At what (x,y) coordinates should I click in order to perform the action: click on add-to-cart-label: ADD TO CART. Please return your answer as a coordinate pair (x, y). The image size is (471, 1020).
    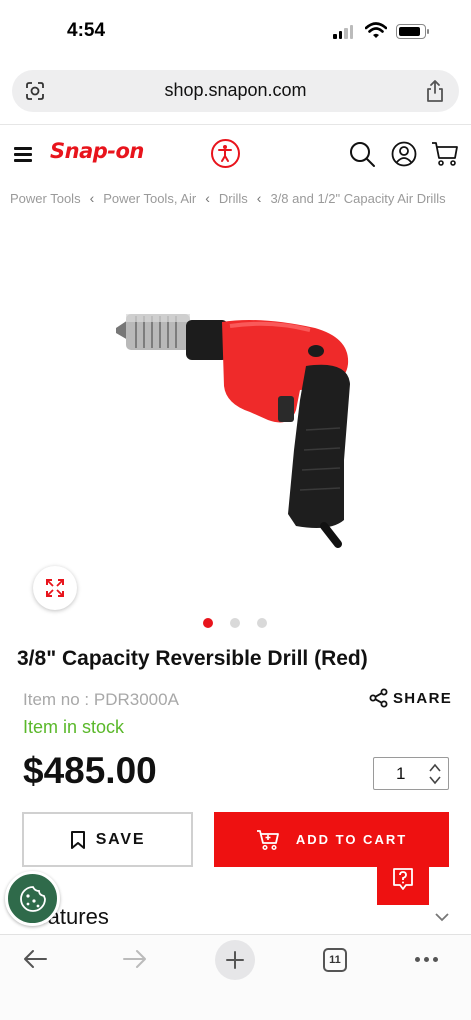
    Looking at the image, I should click on (351, 839).